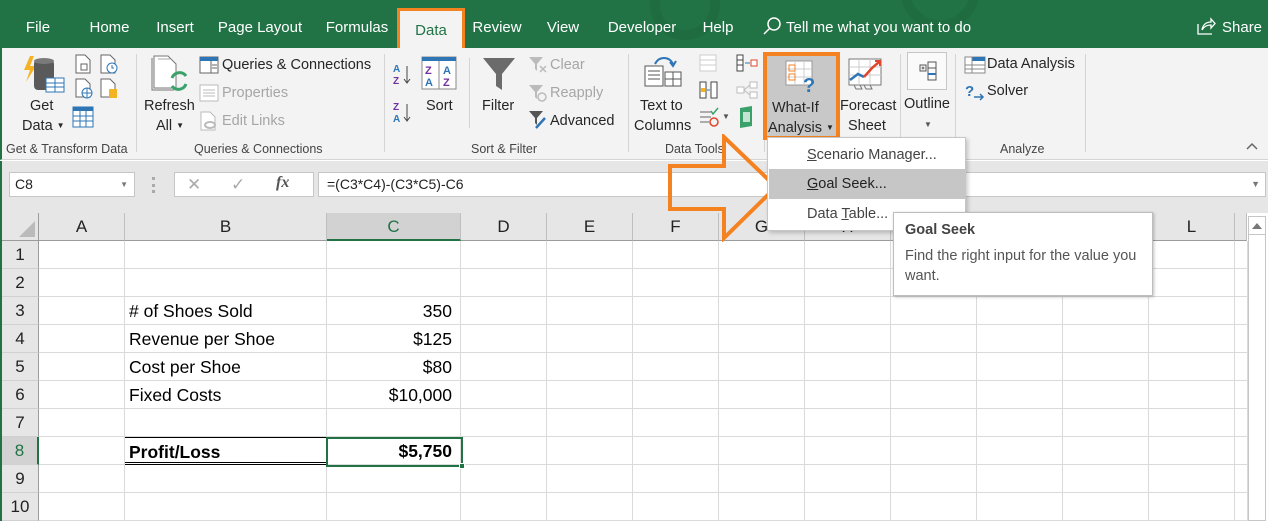 The height and width of the screenshot is (521, 1268). Describe the element at coordinates (1020, 423) in the screenshot. I see `cell-j7` at that location.